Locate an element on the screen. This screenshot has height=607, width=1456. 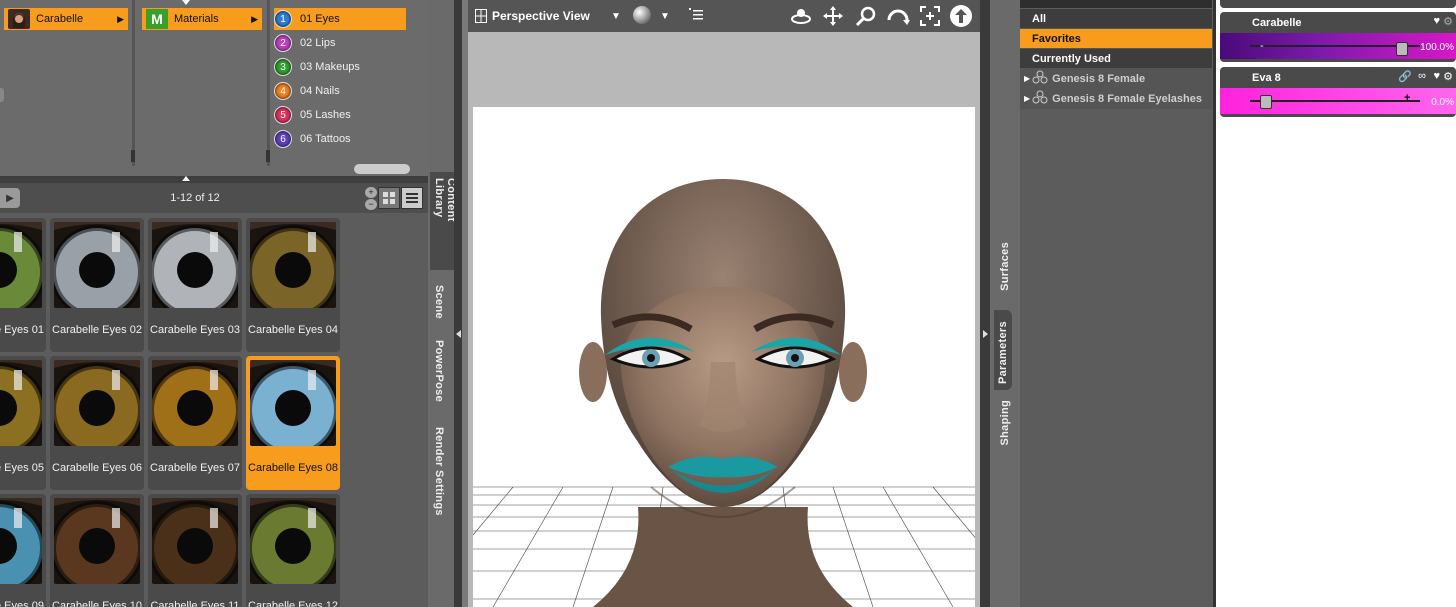
panel-splitter is located at coordinates (214, 179).